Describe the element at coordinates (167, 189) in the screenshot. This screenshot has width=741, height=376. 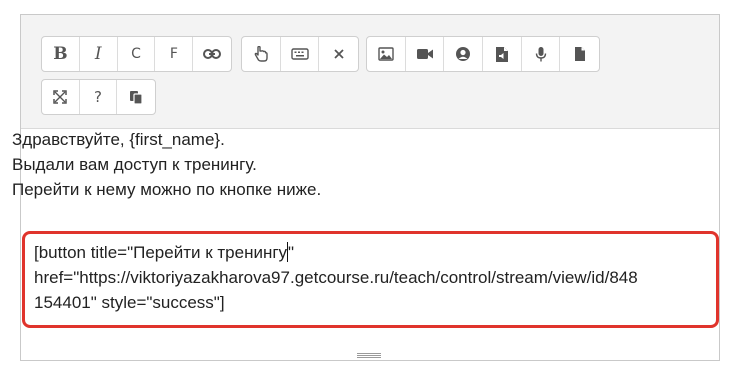
I see `instruction-line: Перейти к нему можно по кнопке ниже.` at that location.